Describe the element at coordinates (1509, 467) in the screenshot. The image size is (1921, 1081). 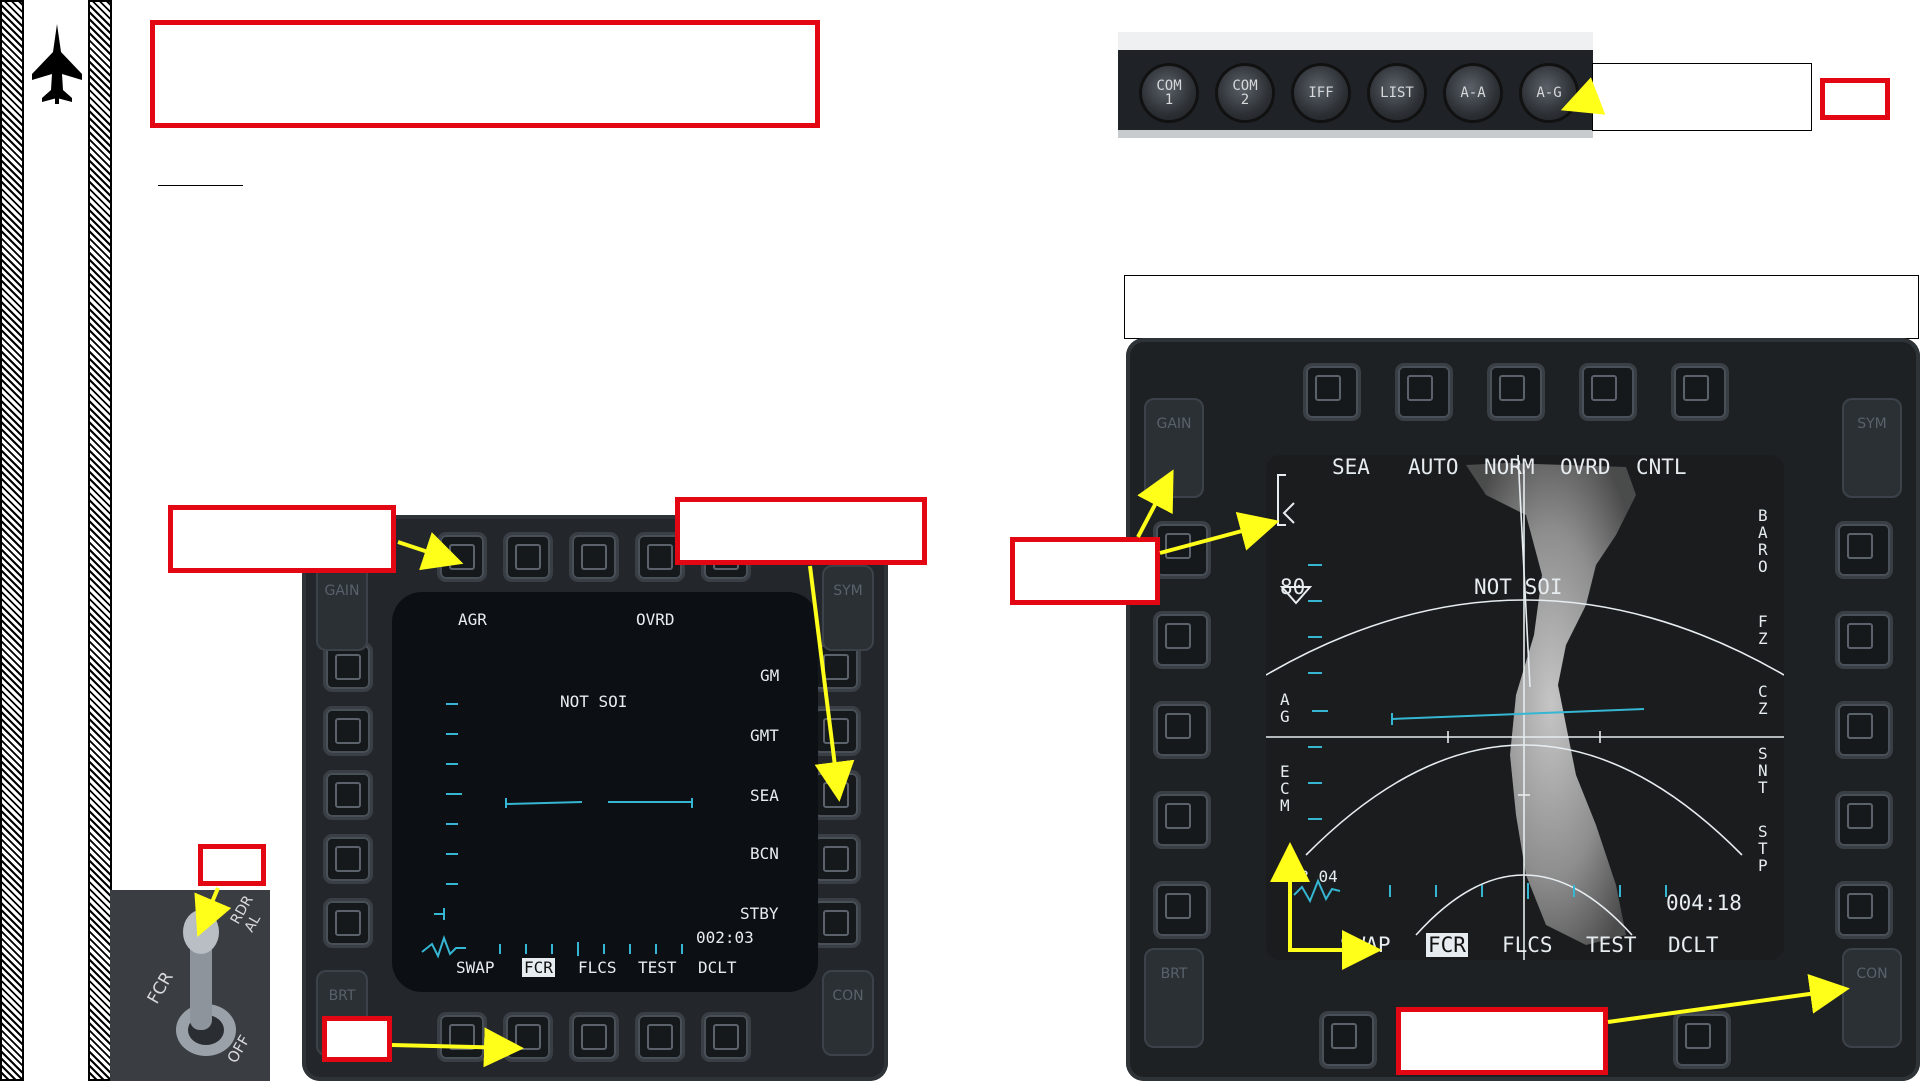
I see `right-mfd-norm-label: NORM` at that location.